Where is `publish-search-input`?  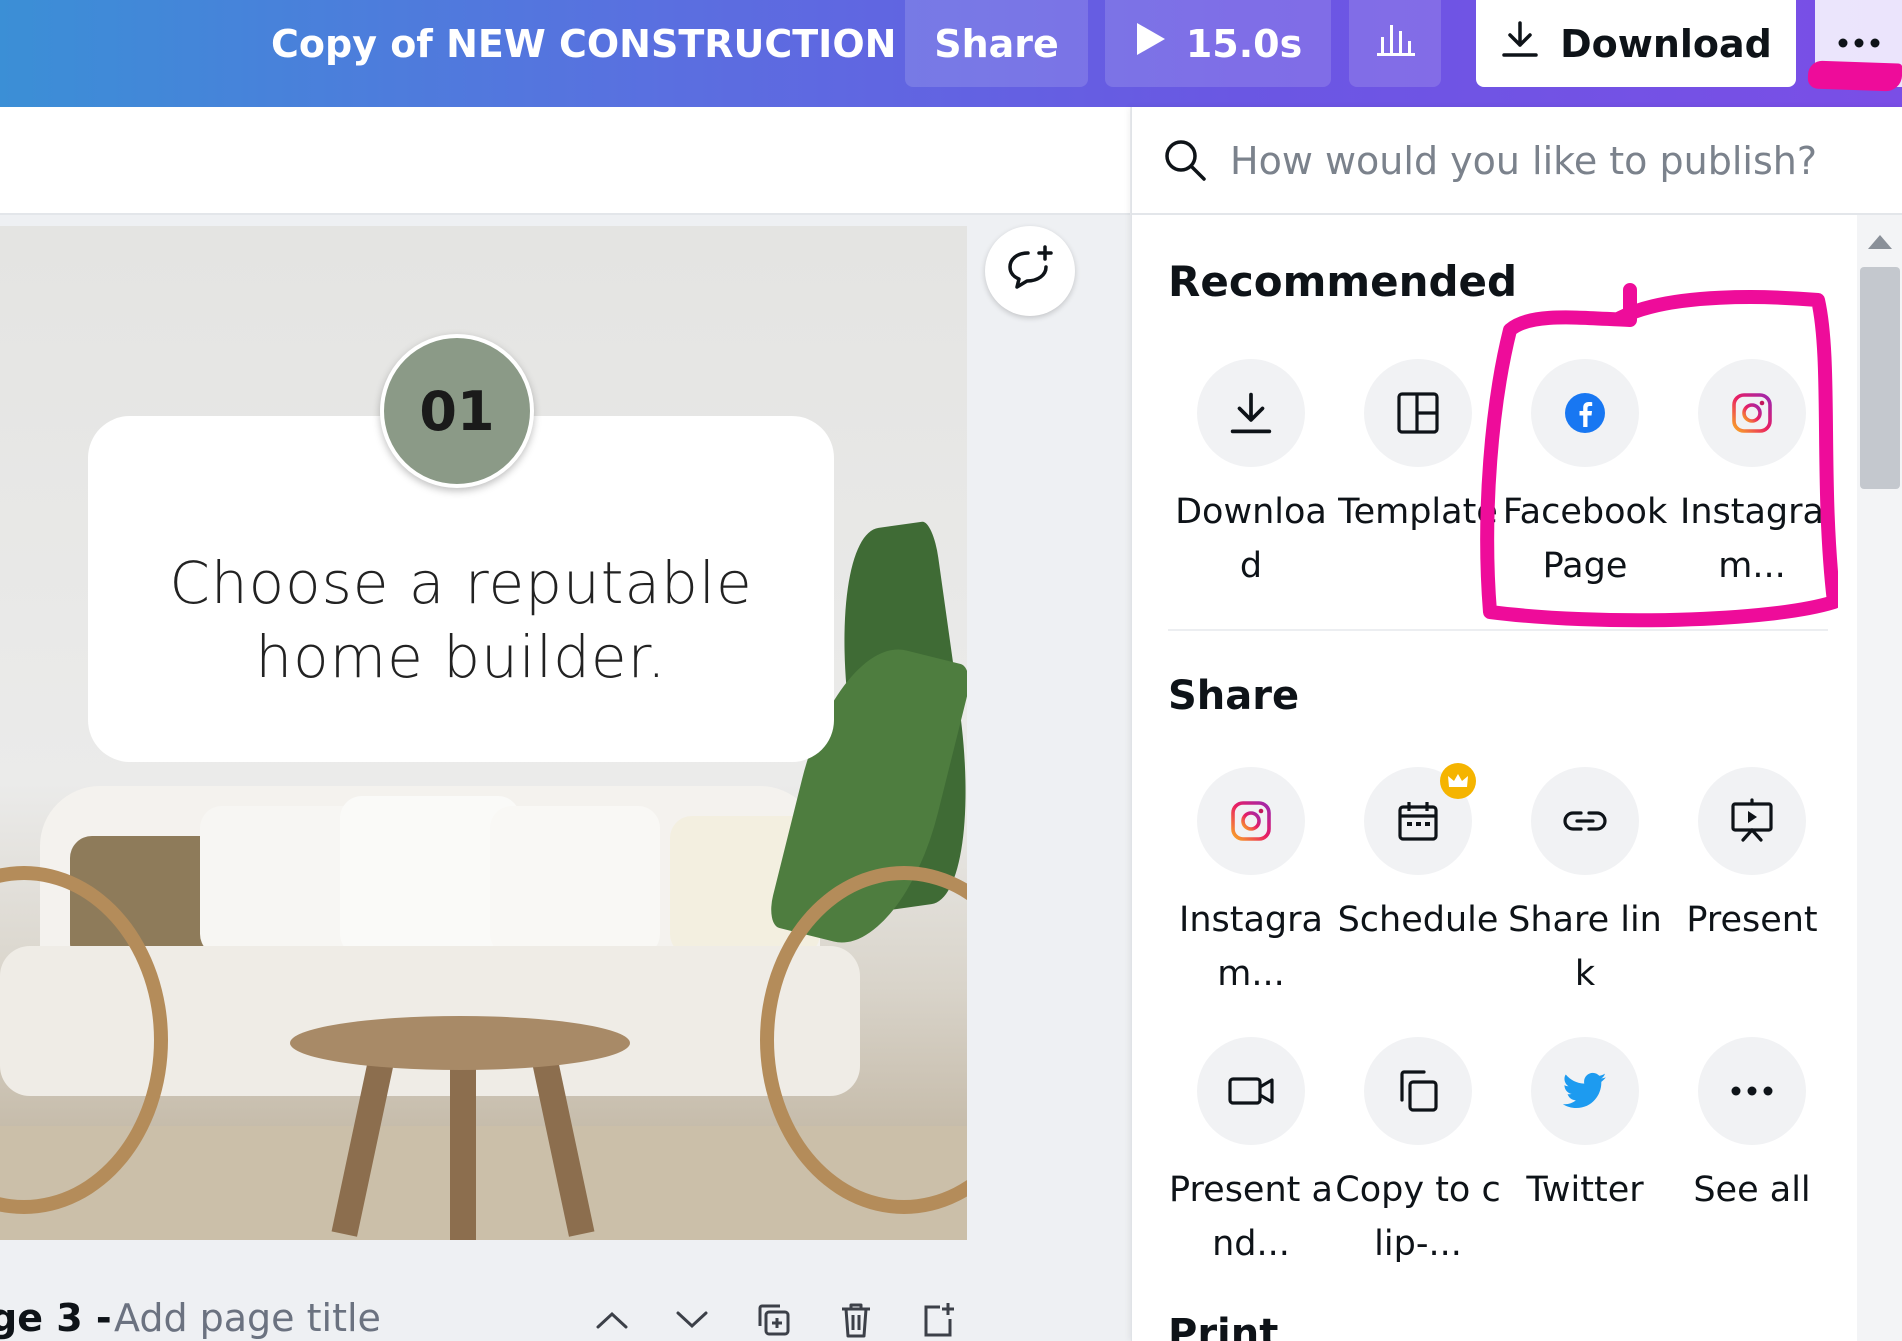 publish-search-input is located at coordinates (1550, 161).